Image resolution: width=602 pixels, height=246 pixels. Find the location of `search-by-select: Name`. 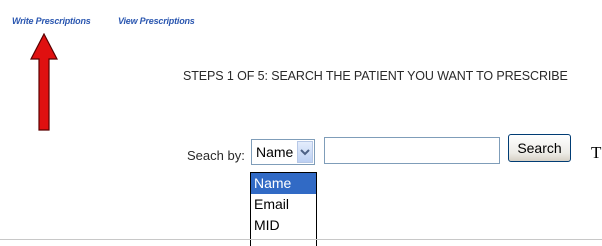

search-by-select: Name is located at coordinates (283, 152).